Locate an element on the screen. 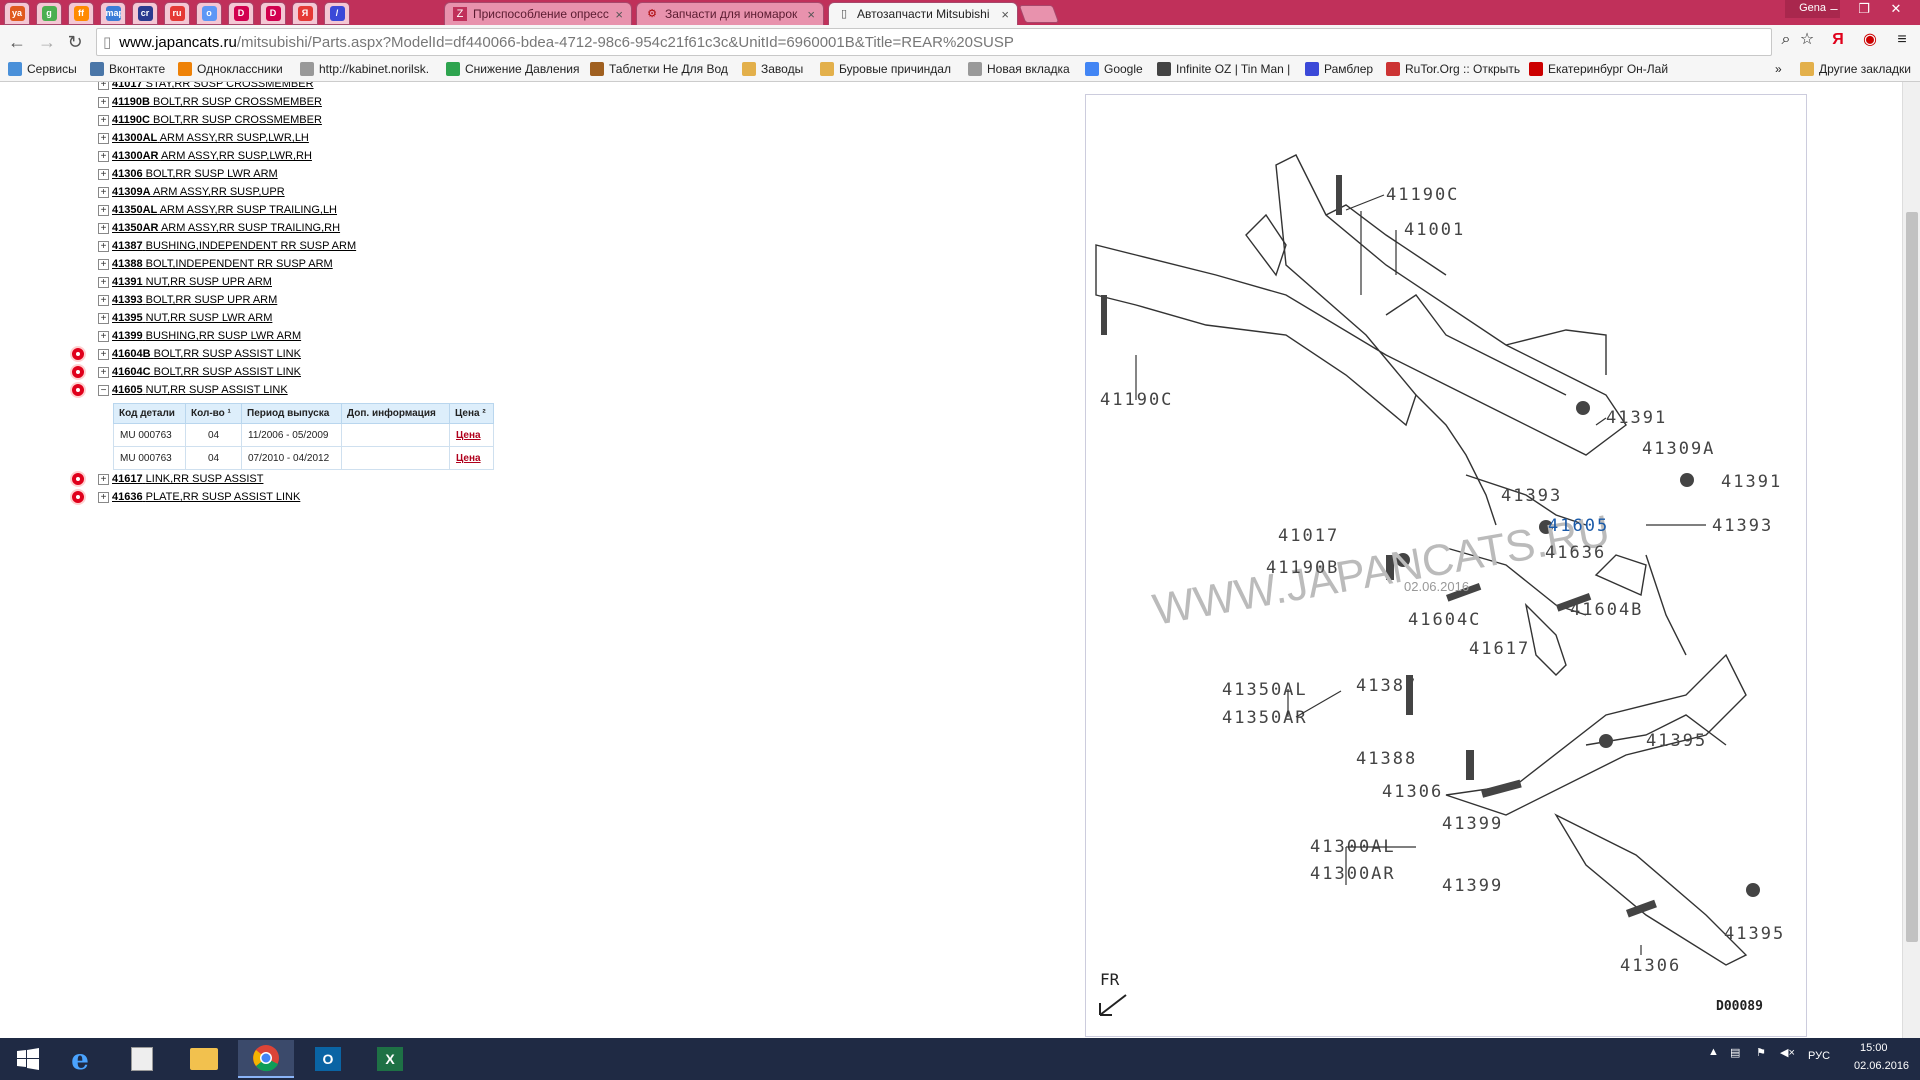 This screenshot has width=1920, height=1080. lang-indicator: РУС is located at coordinates (1819, 1056).